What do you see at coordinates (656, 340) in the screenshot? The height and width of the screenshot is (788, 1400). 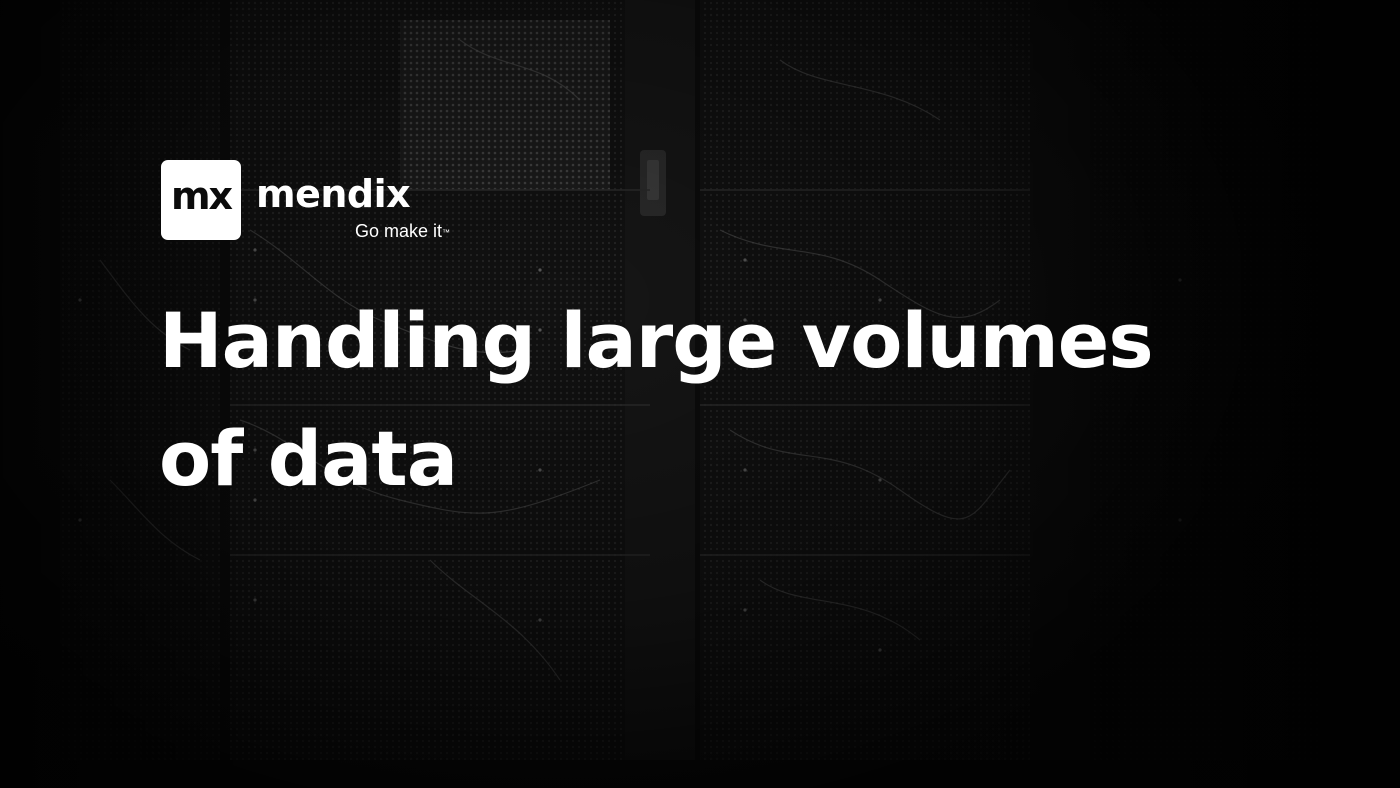 I see `headline-line-1: Handling large volumes` at bounding box center [656, 340].